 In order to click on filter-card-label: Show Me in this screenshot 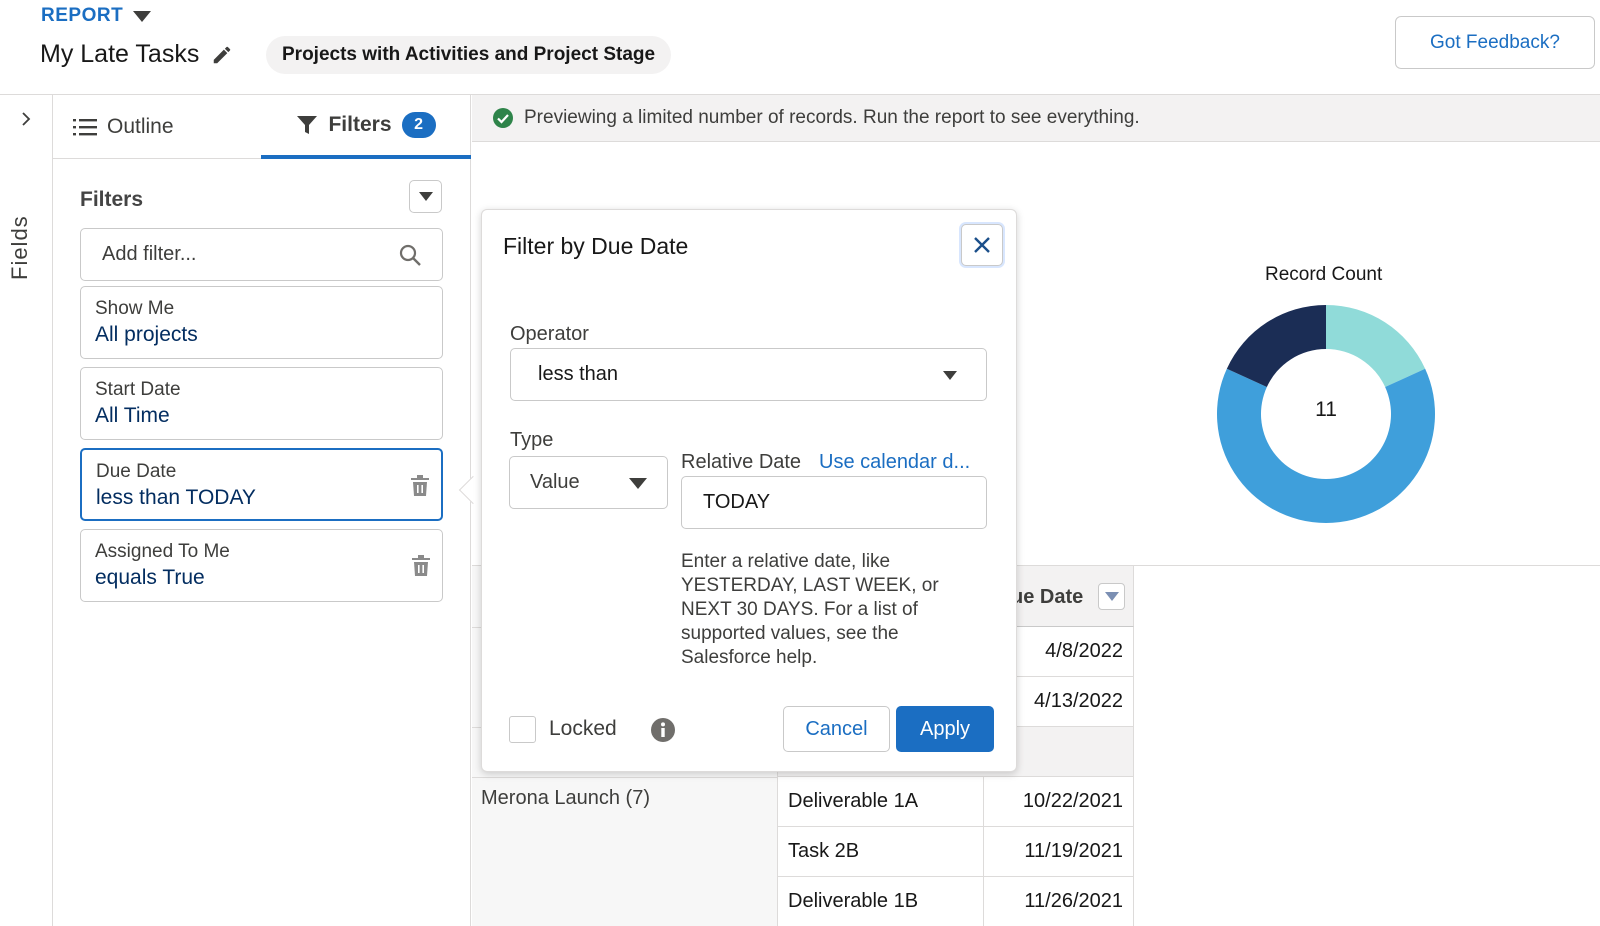, I will do `click(135, 308)`.